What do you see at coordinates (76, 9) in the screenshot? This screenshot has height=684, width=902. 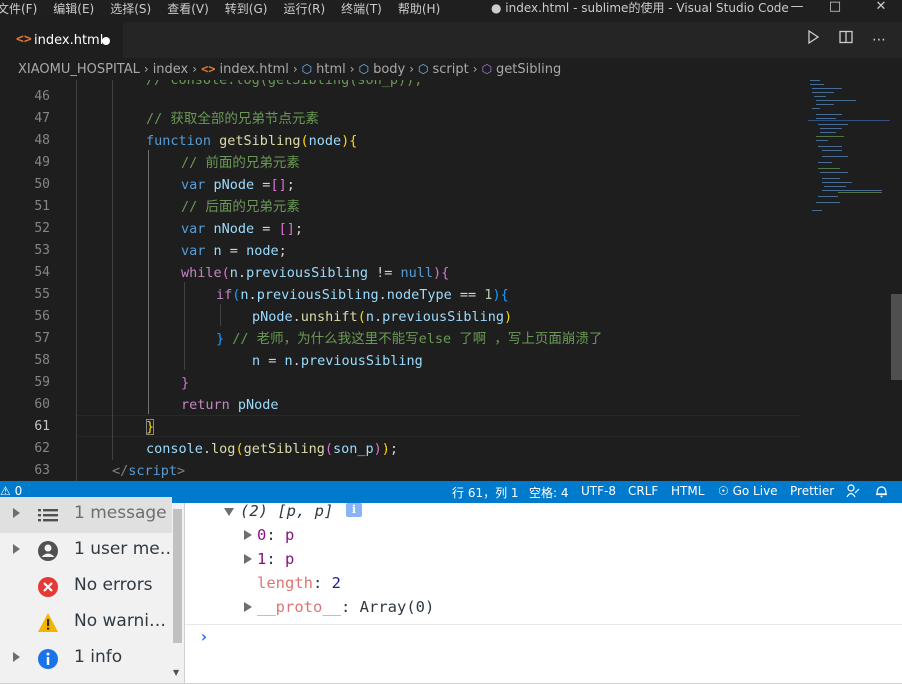 I see `menu-edit: 编辑(E)` at bounding box center [76, 9].